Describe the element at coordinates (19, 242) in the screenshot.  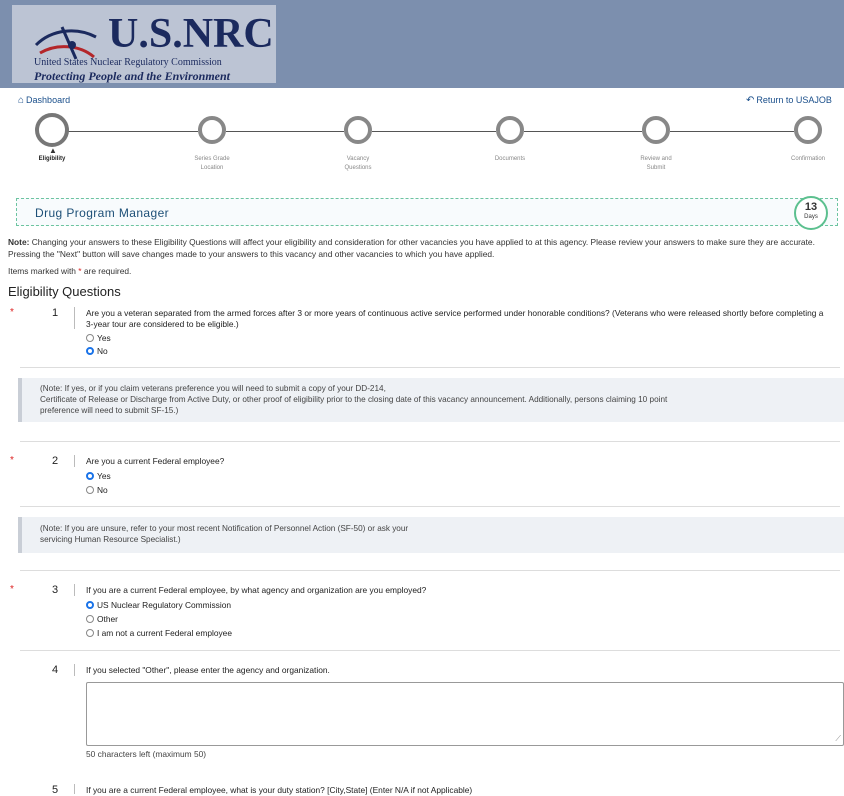
I see `note-label: Note:` at that location.